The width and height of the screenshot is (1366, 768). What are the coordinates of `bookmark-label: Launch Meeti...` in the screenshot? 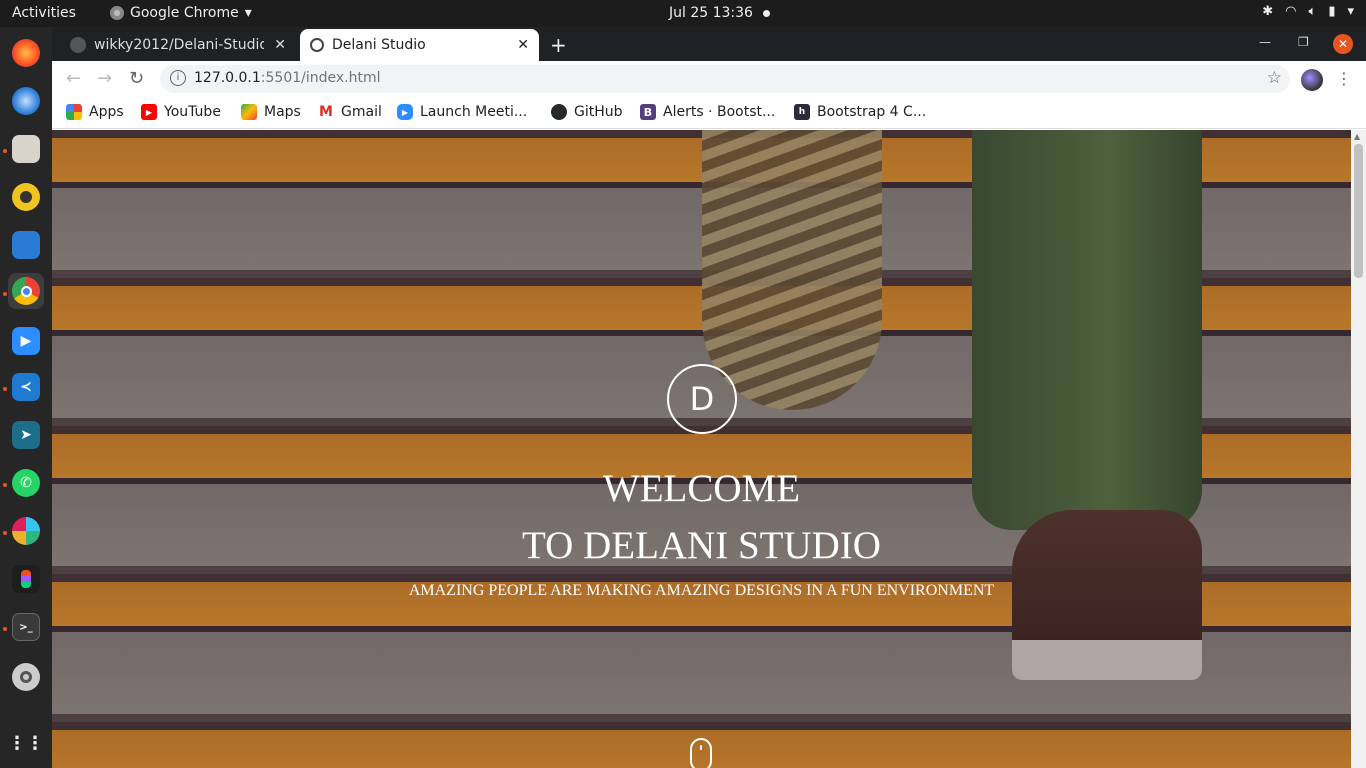 It's located at (474, 112).